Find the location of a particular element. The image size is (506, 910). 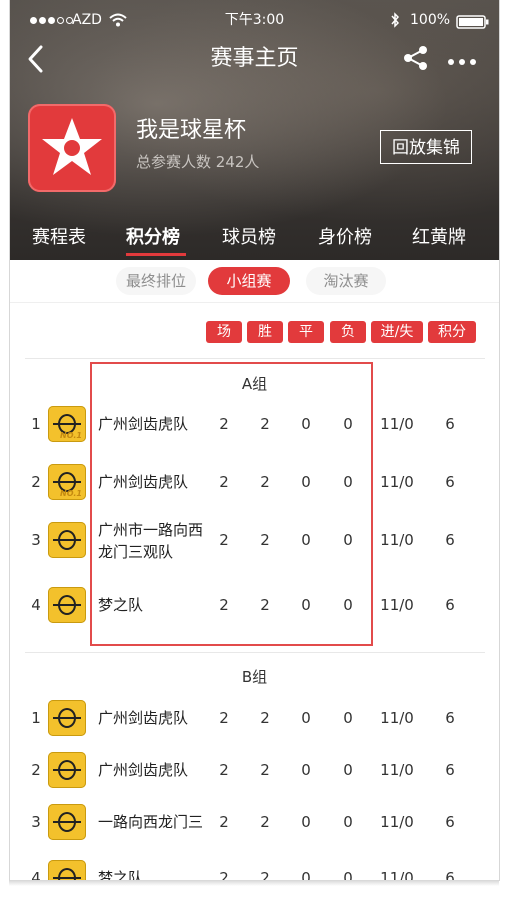

group-title: B组 is located at coordinates (254, 677).